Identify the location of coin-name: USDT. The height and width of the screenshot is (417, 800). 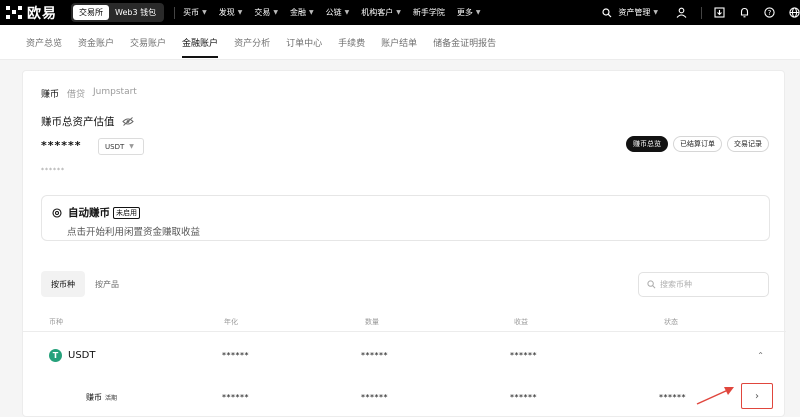
(82, 355).